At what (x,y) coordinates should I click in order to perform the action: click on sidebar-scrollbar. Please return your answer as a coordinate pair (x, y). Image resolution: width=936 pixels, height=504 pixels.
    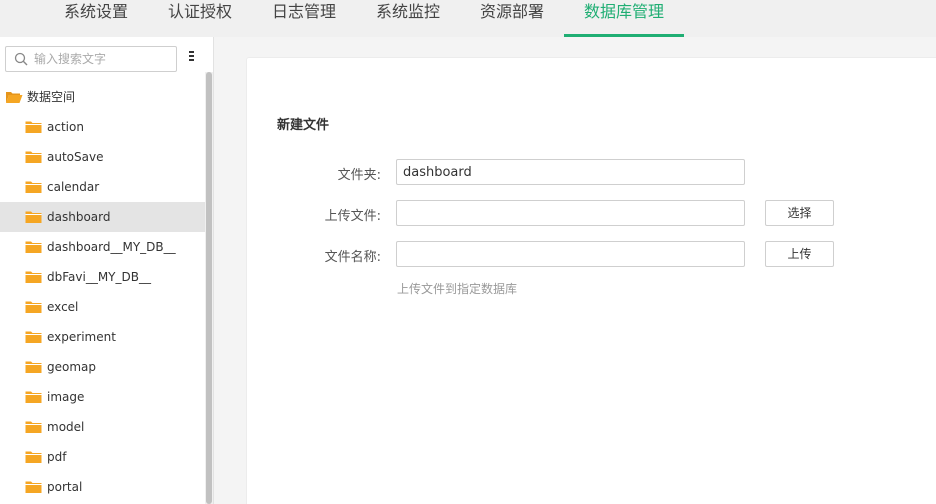
    Looking at the image, I should click on (209, 288).